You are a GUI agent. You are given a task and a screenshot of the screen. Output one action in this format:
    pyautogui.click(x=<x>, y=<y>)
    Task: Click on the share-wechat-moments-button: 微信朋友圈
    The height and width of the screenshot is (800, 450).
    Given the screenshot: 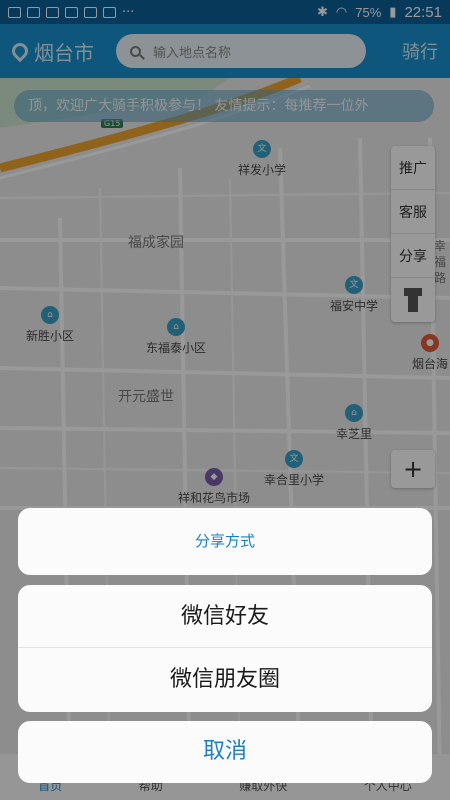 What is the action you would take?
    pyautogui.click(x=225, y=679)
    